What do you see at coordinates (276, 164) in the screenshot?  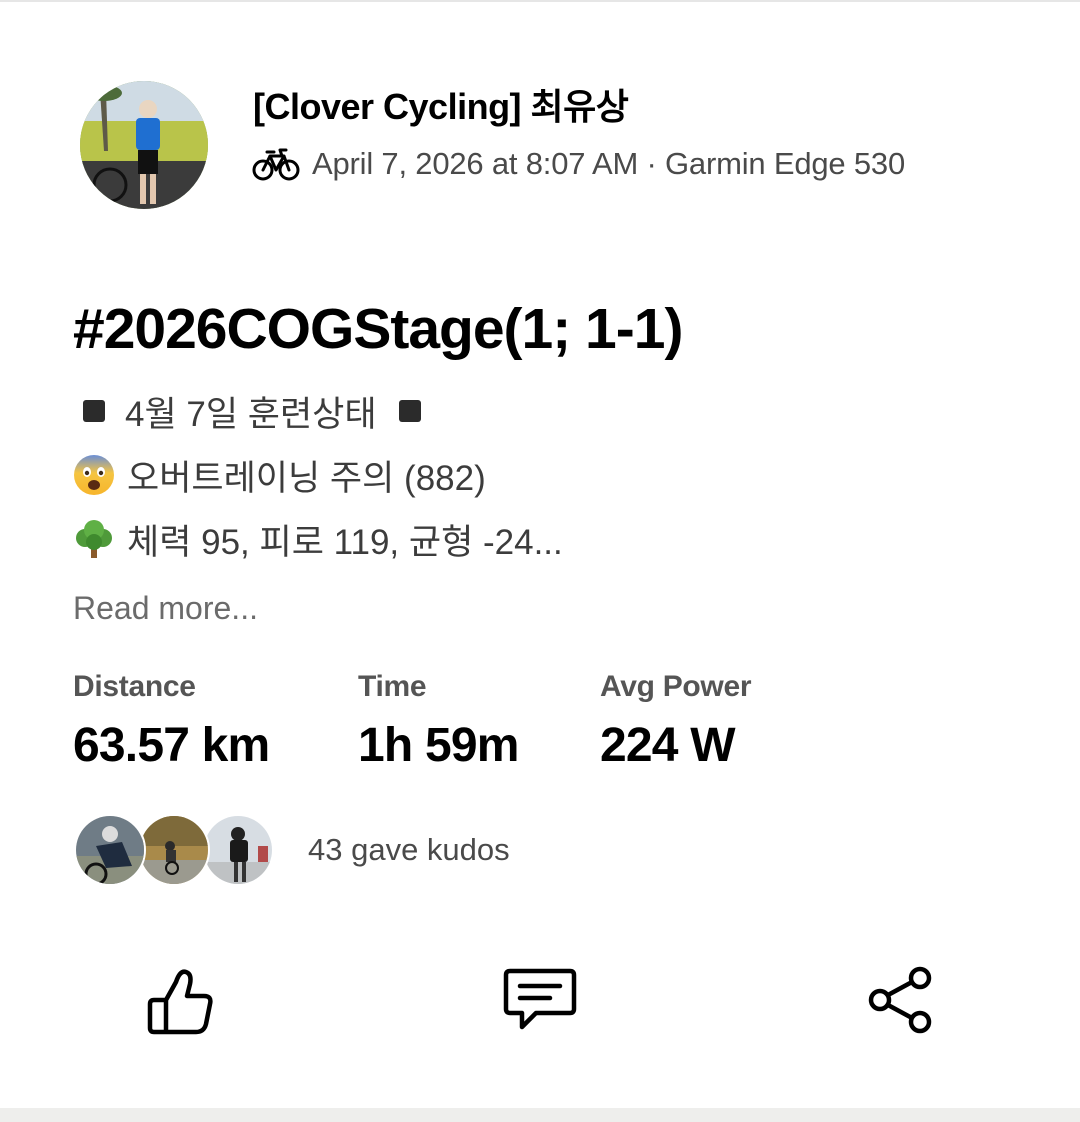 I see `bike-icon` at bounding box center [276, 164].